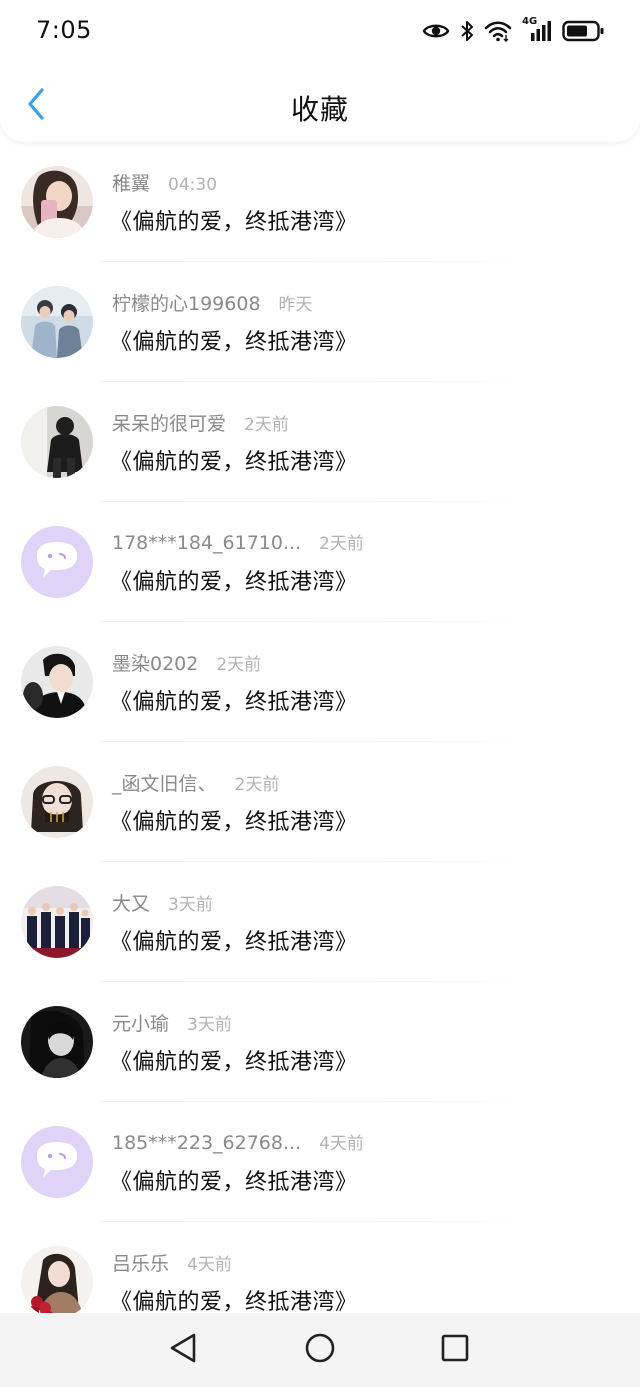  Describe the element at coordinates (164, 782) in the screenshot. I see `user-name: _函文旧信、` at that location.